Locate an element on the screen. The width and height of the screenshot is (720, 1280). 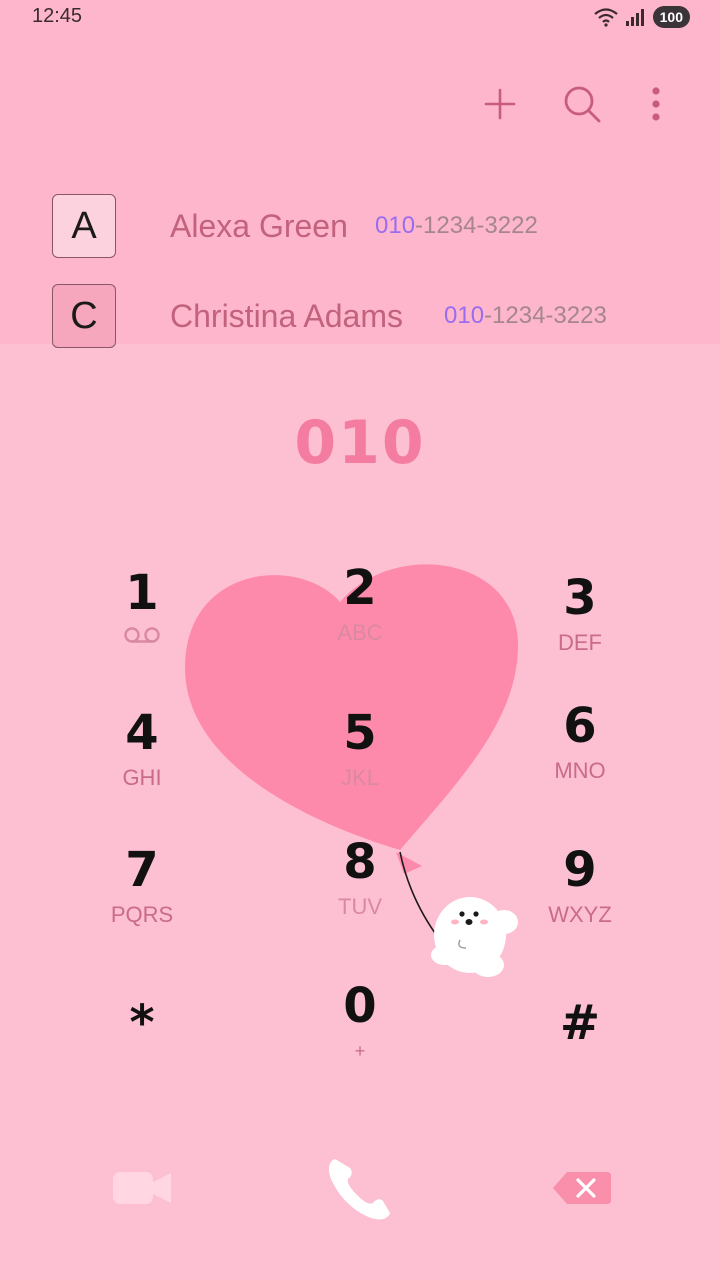
backspace-icon is located at coordinates (582, 1188).